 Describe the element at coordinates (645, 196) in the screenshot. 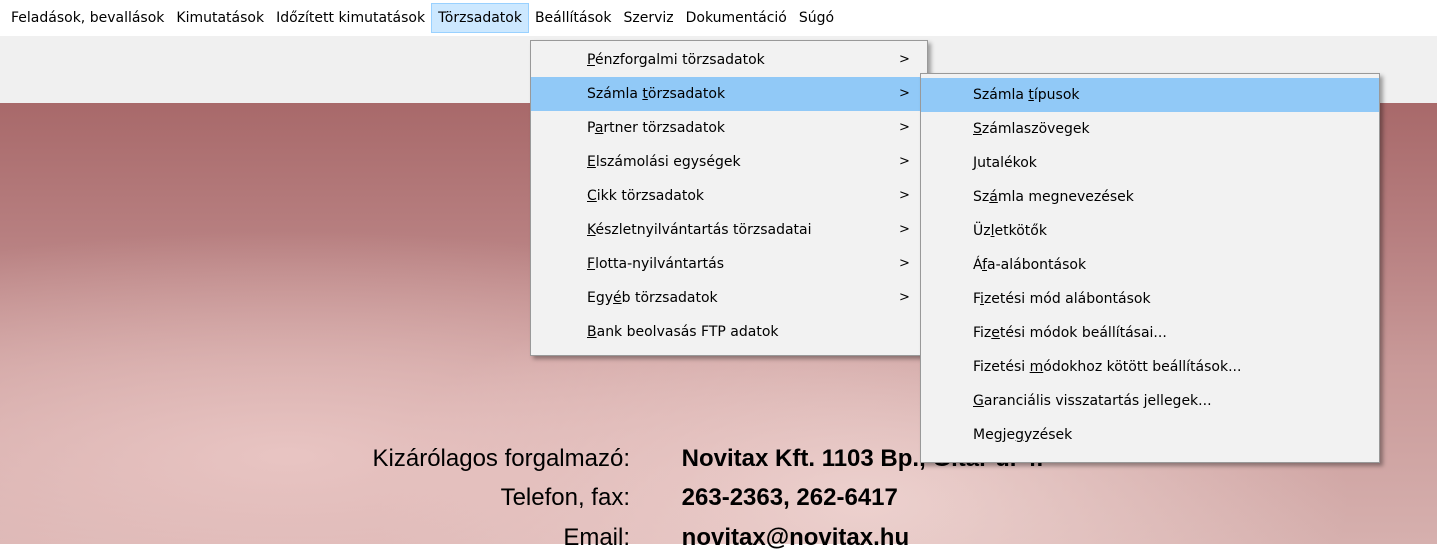

I see `menu-item-label: Cikk törzsadatok` at that location.